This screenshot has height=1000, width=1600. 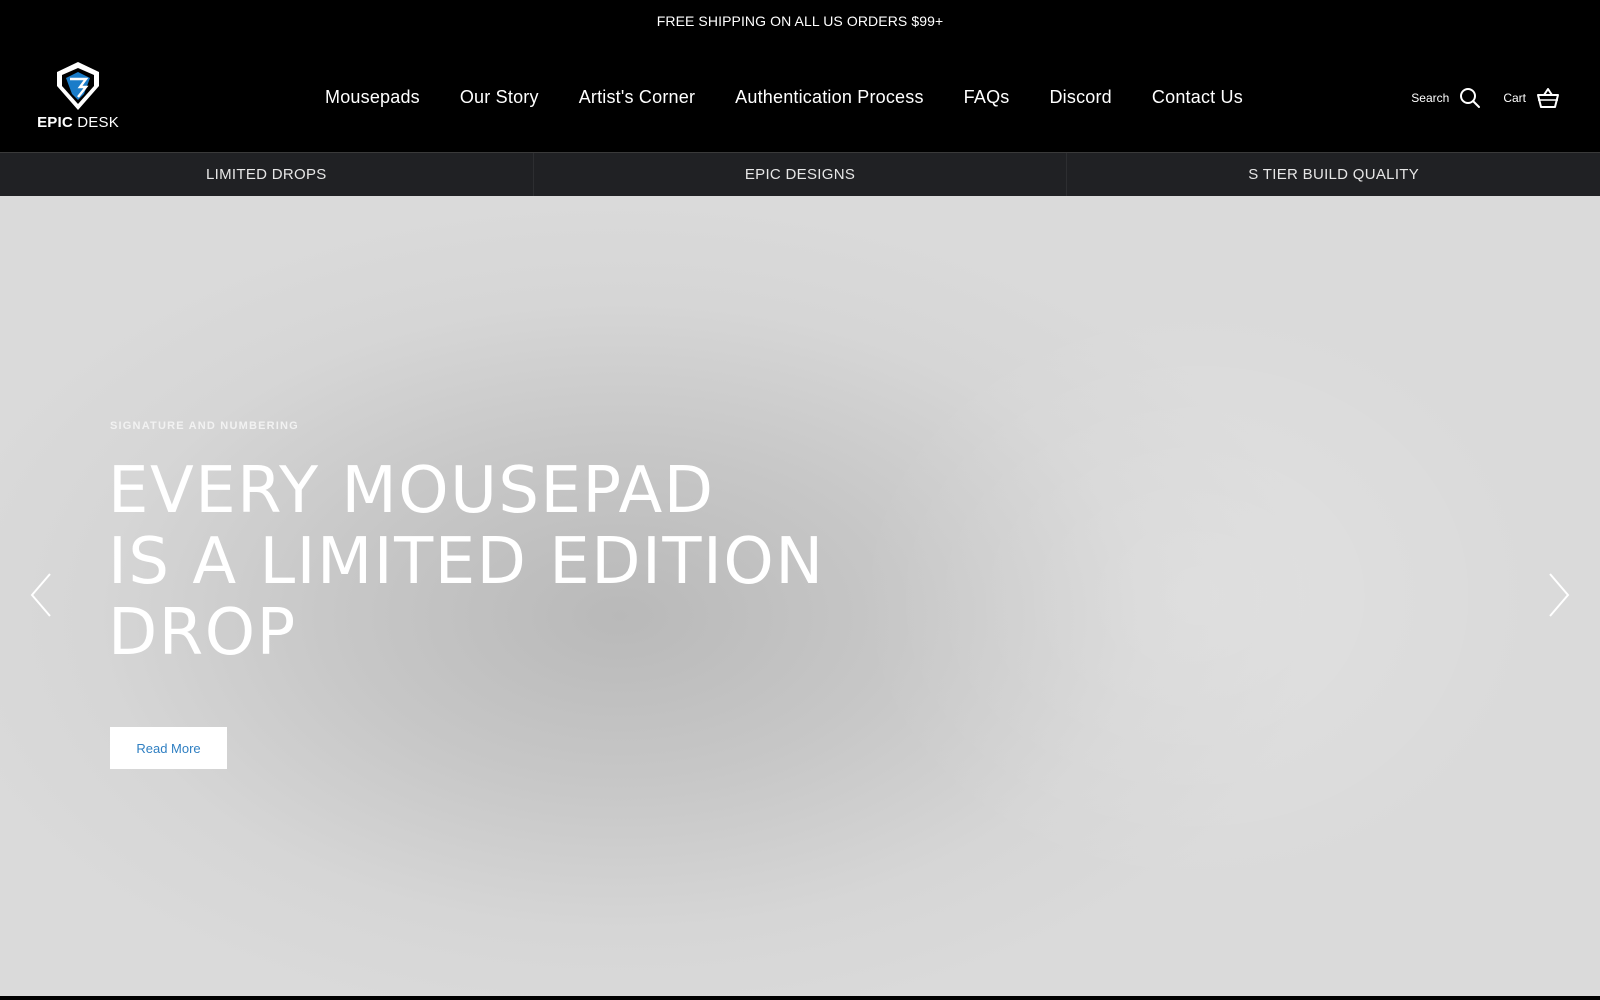 What do you see at coordinates (1514, 97) in the screenshot?
I see `cart-label: Cart` at bounding box center [1514, 97].